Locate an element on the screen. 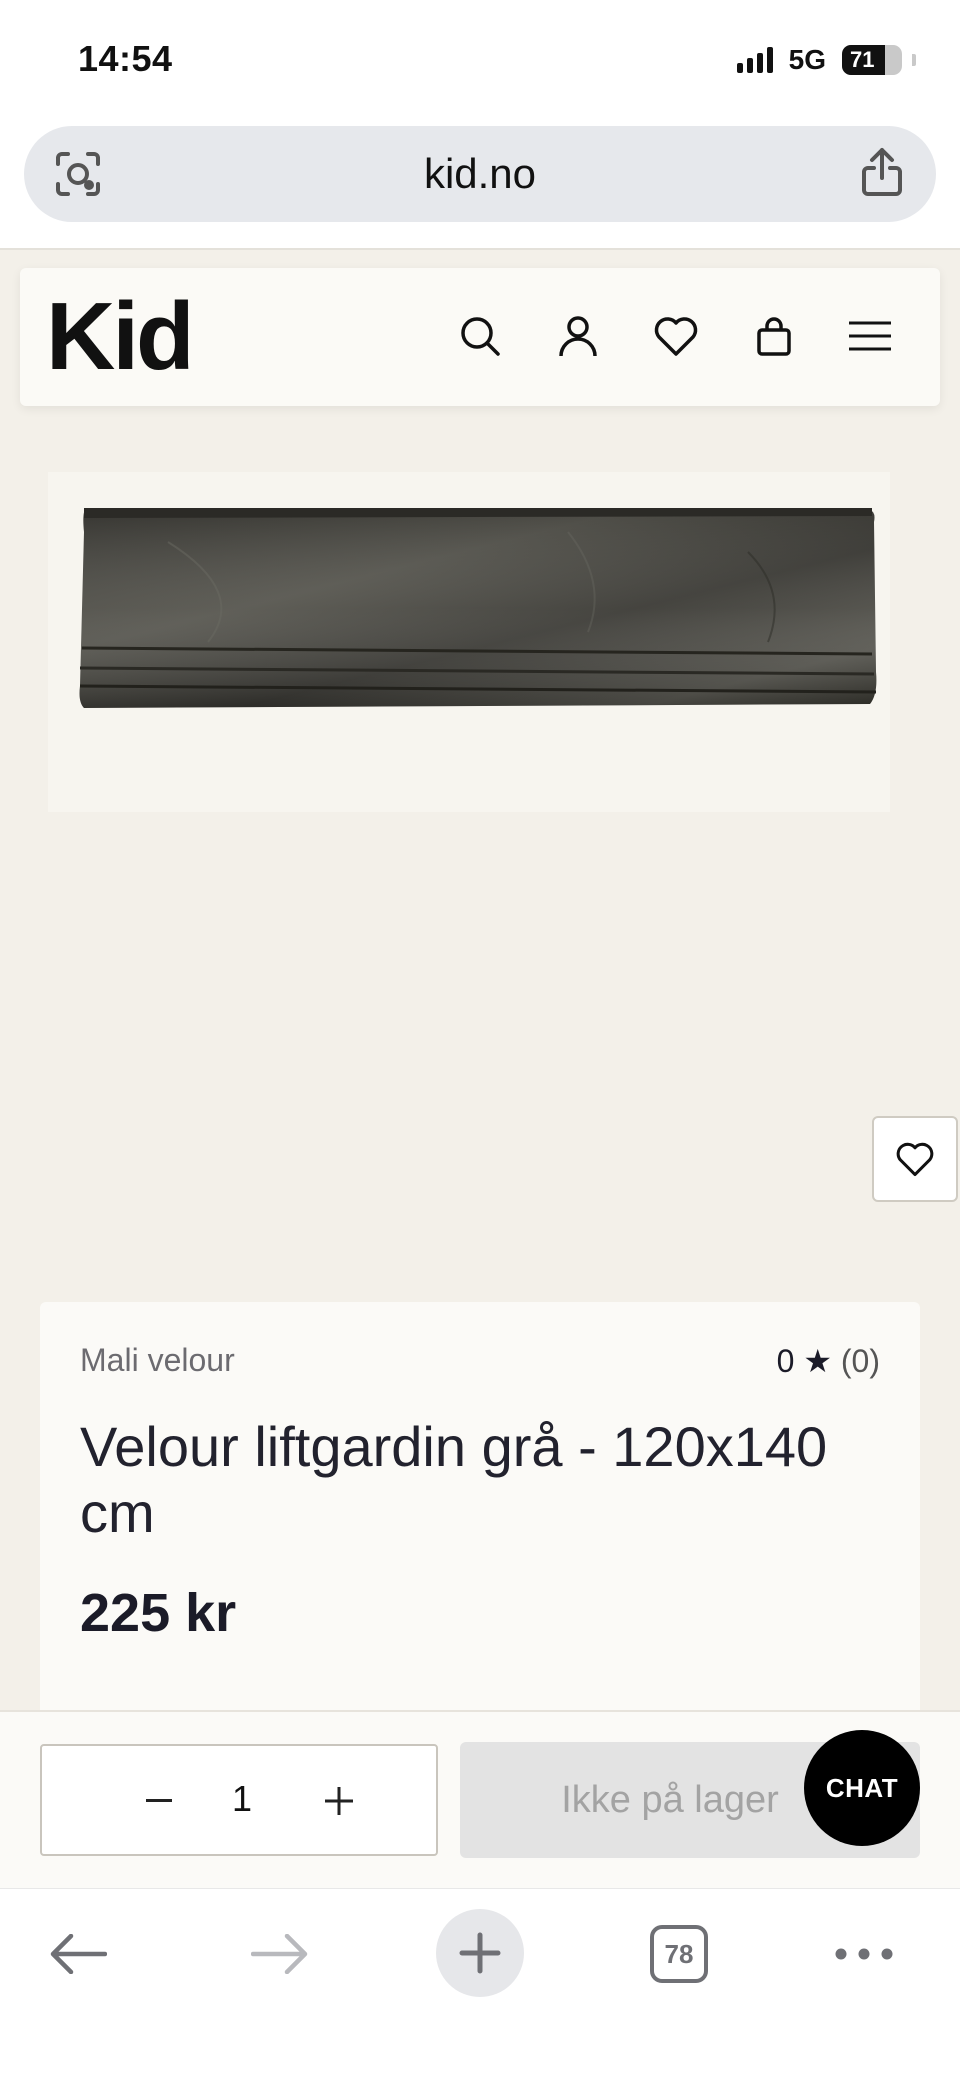 This screenshot has height=2078, width=960. search-icon is located at coordinates (480, 336).